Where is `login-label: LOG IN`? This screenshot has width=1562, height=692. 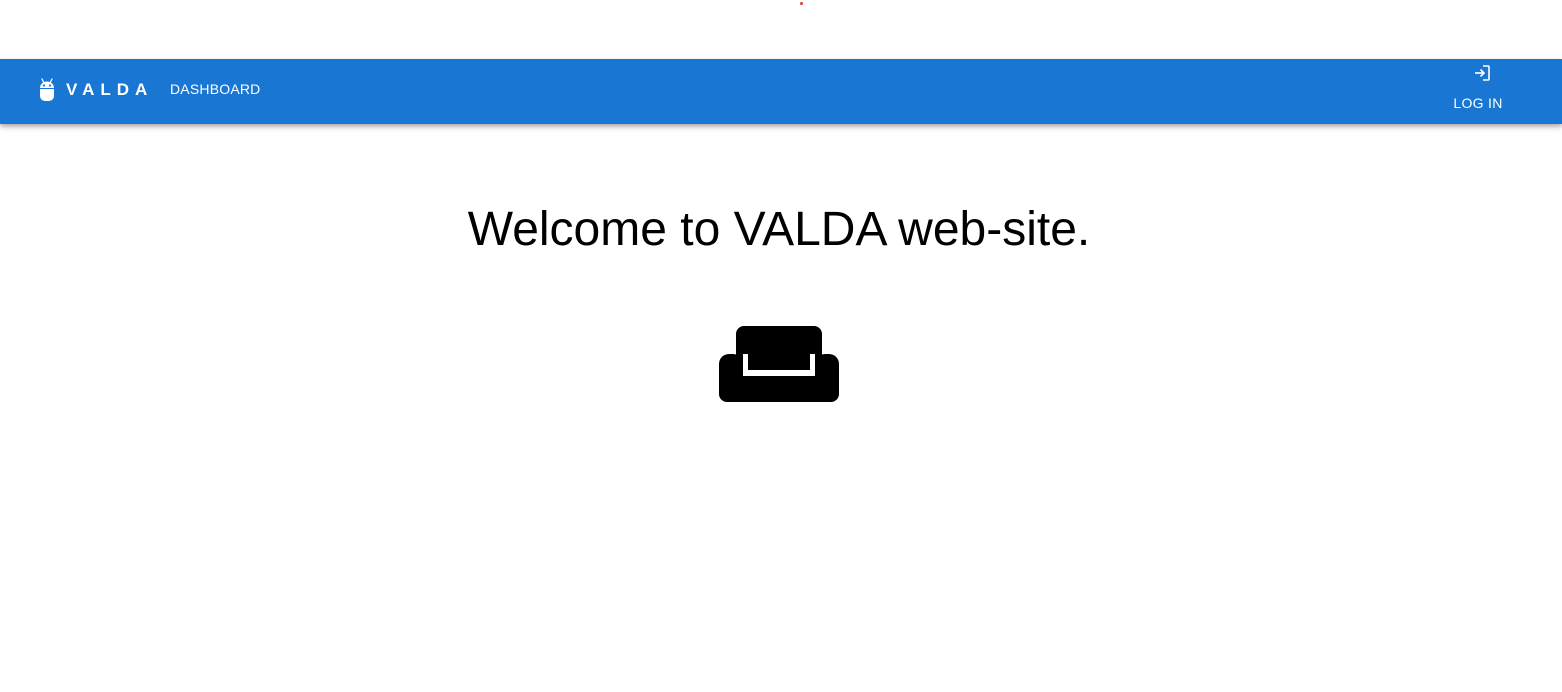 login-label: LOG IN is located at coordinates (1478, 103).